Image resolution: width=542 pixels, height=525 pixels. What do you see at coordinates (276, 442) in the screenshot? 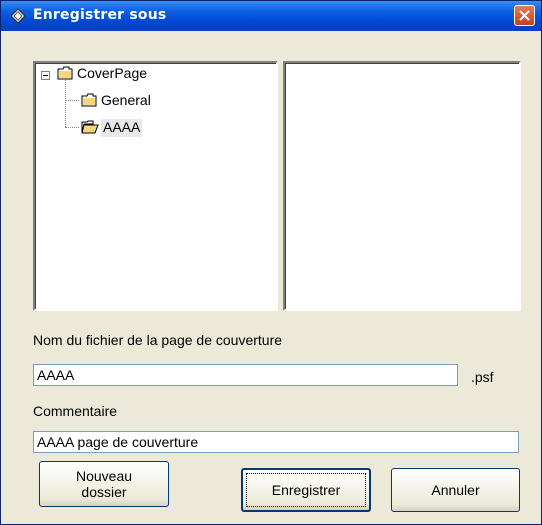
I see `comment-field` at bounding box center [276, 442].